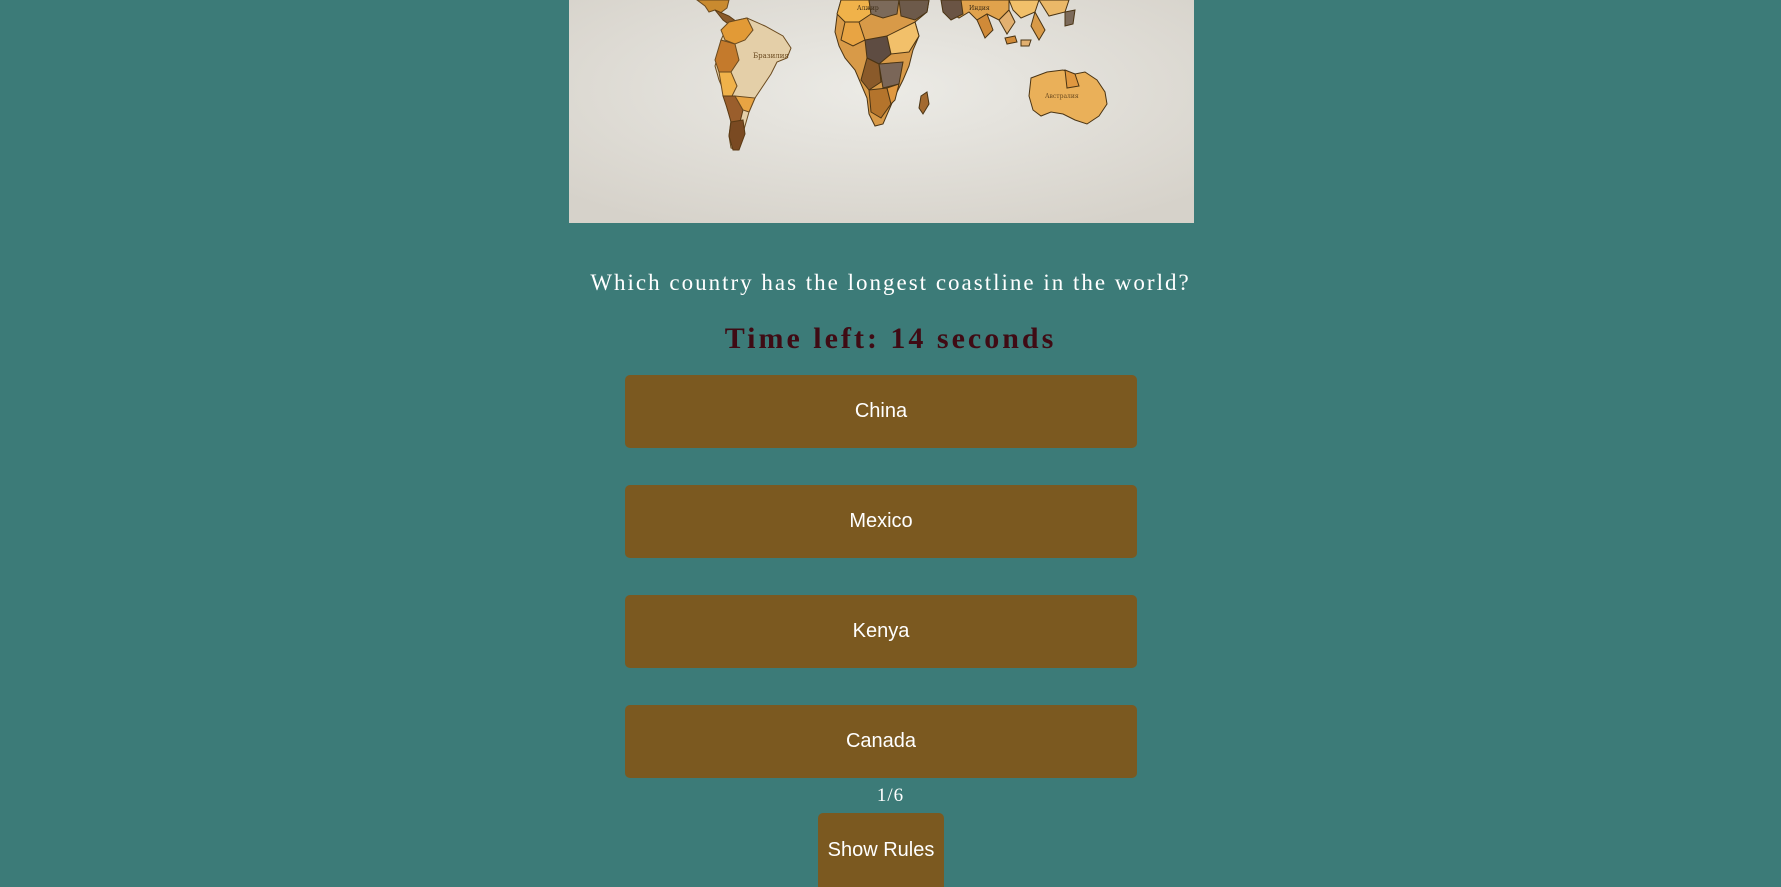  Describe the element at coordinates (890, 338) in the screenshot. I see `timer-text: Time left: 14 seconds` at that location.